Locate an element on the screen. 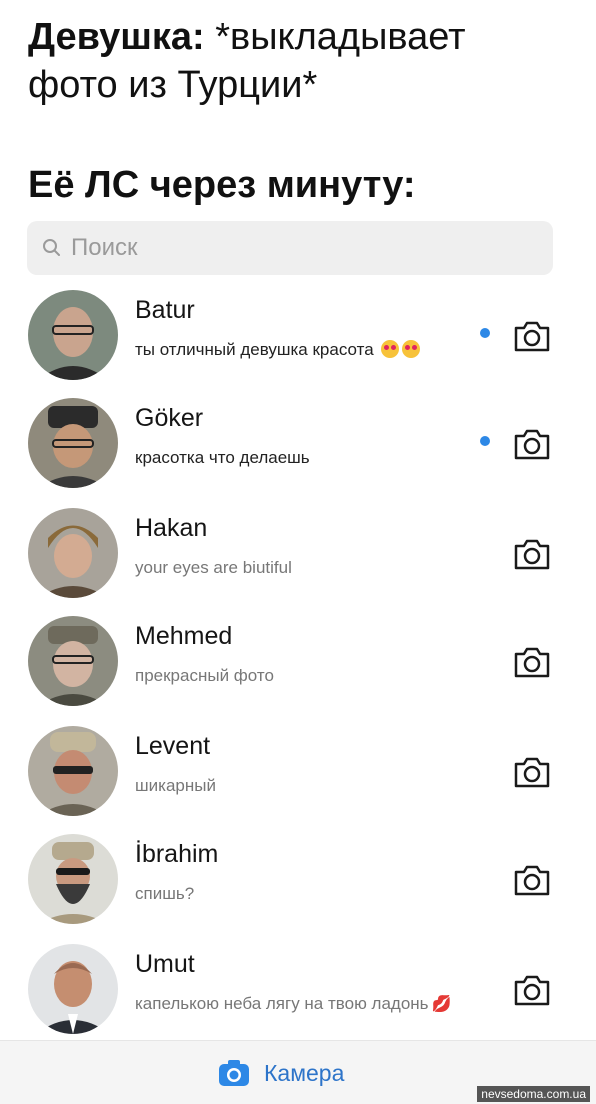 The height and width of the screenshot is (1104, 596). chat-row: Levent шикарный is located at coordinates (298, 780).